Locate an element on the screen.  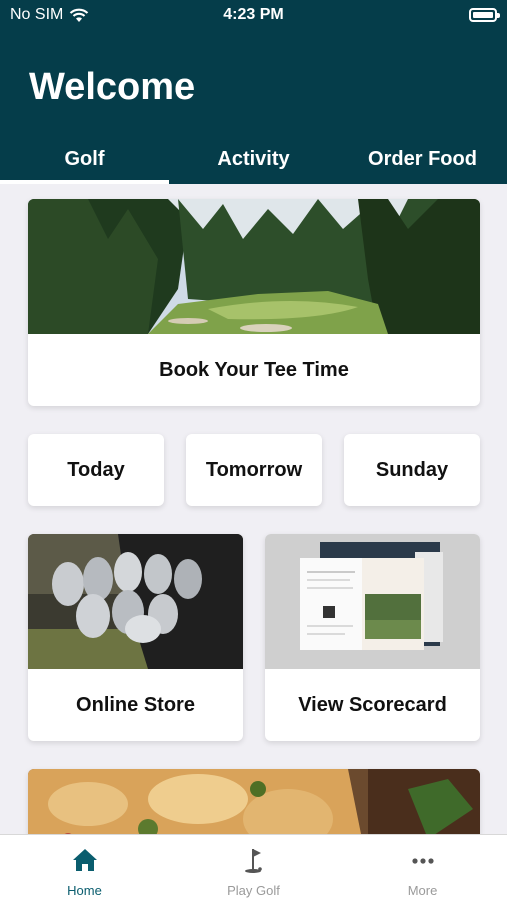
golf-course-image is located at coordinates (254, 266).